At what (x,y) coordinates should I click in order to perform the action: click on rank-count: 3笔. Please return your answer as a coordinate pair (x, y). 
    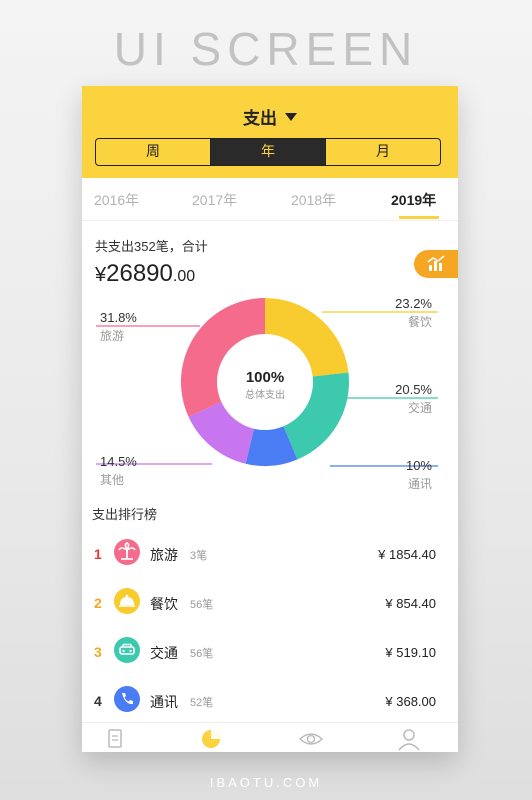
    Looking at the image, I should click on (199, 556).